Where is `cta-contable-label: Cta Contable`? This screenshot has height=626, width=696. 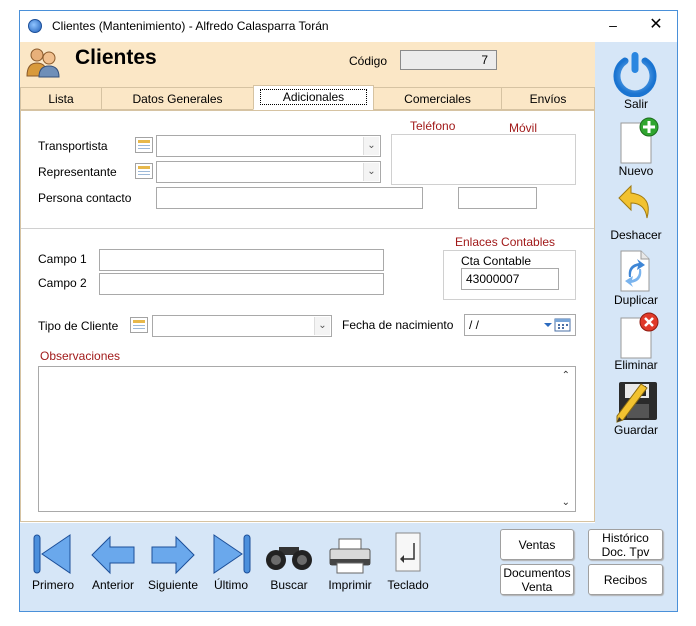 cta-contable-label: Cta Contable is located at coordinates (496, 261).